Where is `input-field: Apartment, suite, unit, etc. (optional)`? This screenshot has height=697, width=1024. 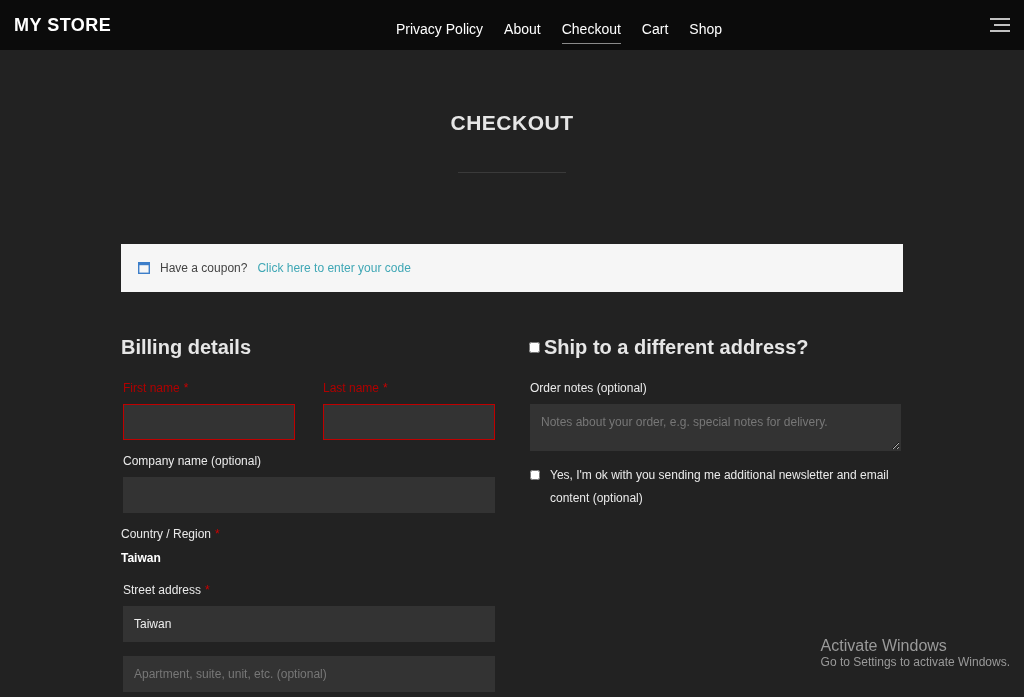
input-field: Apartment, suite, unit, etc. (optional) is located at coordinates (309, 674).